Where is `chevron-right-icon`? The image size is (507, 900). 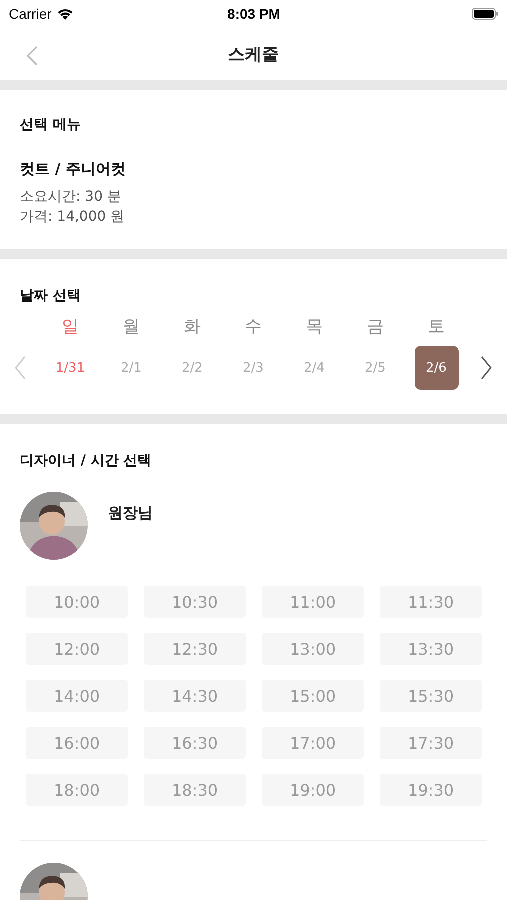
chevron-right-icon is located at coordinates (487, 368).